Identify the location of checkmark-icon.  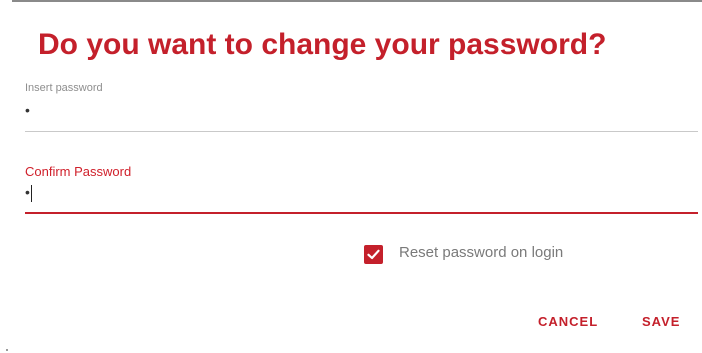
(373, 254).